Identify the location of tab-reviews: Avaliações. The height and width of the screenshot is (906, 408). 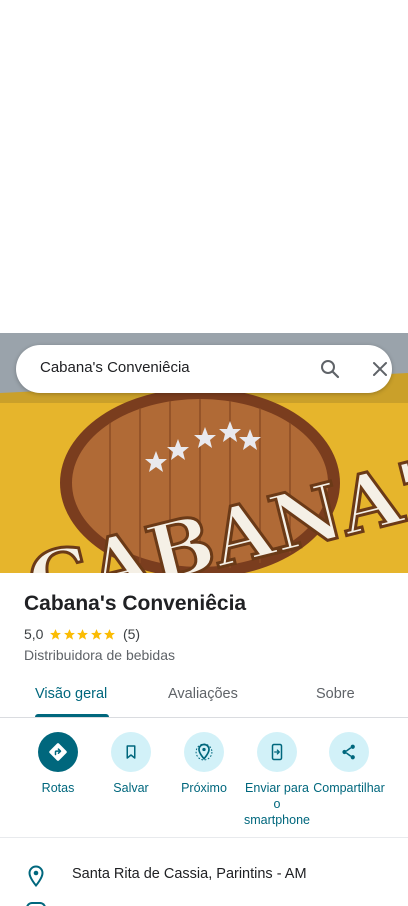
(203, 694).